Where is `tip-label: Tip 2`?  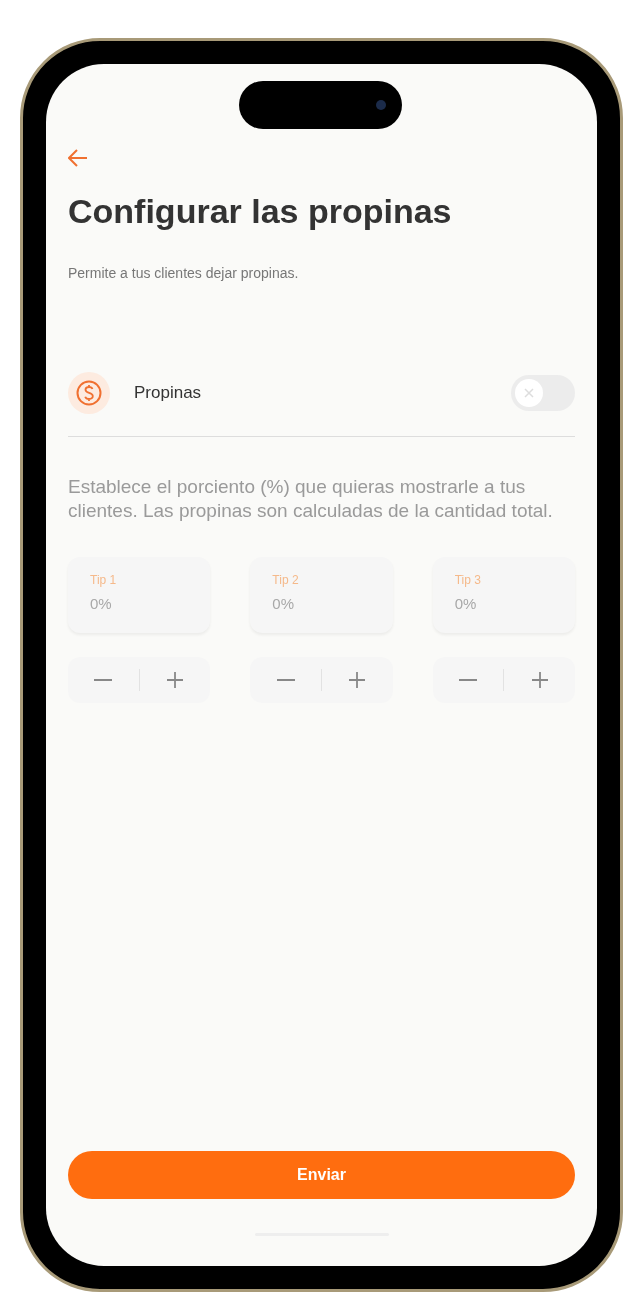 tip-label: Tip 2 is located at coordinates (286, 580).